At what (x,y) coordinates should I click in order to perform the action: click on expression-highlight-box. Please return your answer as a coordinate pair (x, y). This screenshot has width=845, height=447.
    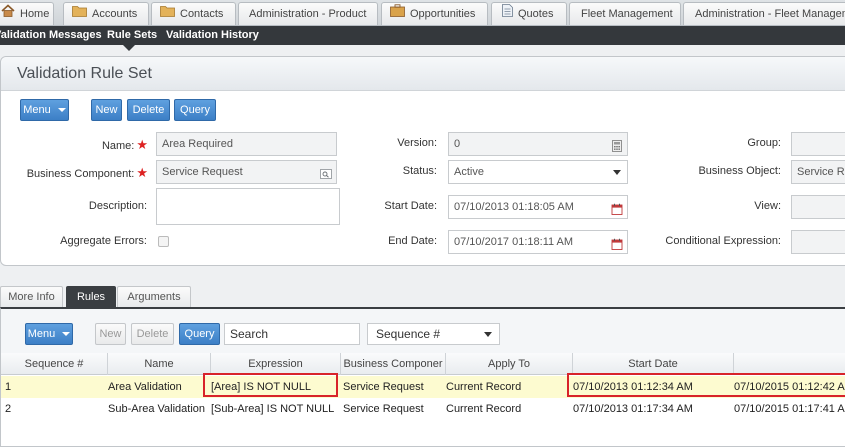
    Looking at the image, I should click on (270, 385).